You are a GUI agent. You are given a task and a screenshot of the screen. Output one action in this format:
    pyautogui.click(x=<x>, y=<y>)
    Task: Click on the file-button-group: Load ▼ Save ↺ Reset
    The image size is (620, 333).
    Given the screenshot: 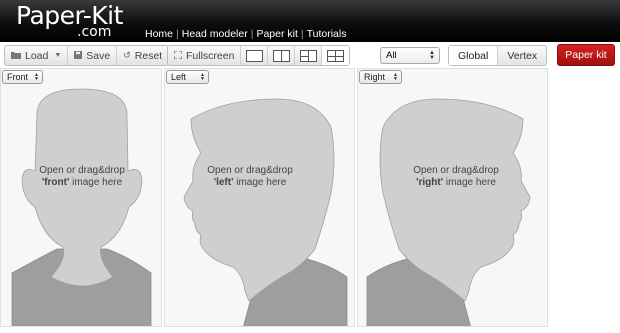 What is the action you would take?
    pyautogui.click(x=87, y=55)
    